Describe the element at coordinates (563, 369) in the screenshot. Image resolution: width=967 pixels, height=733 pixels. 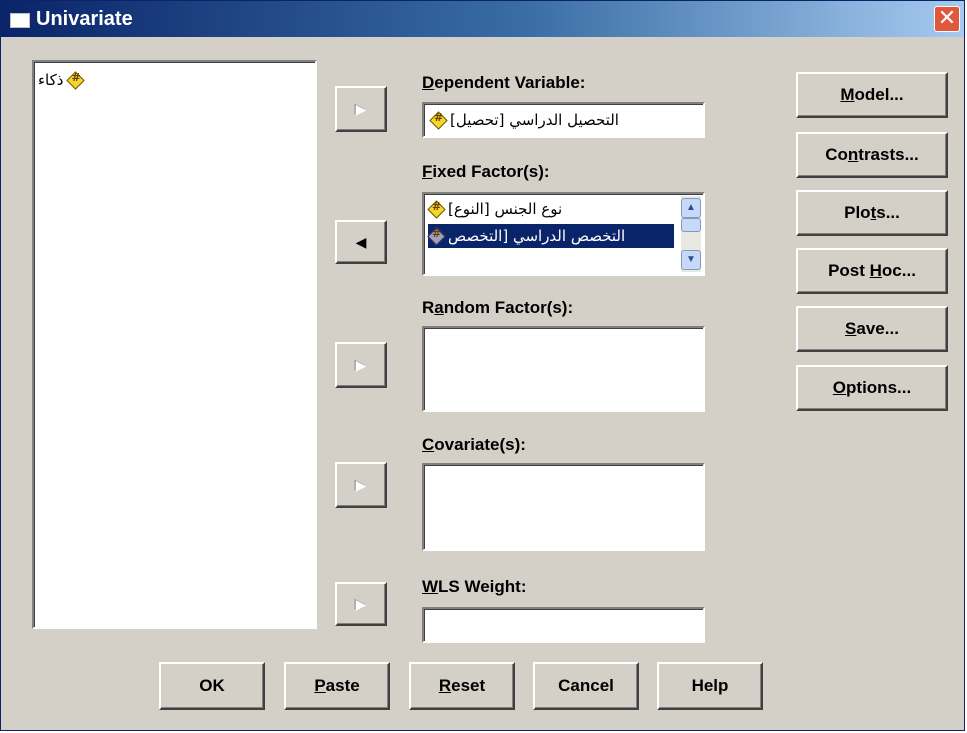
I see `random-factors-list` at that location.